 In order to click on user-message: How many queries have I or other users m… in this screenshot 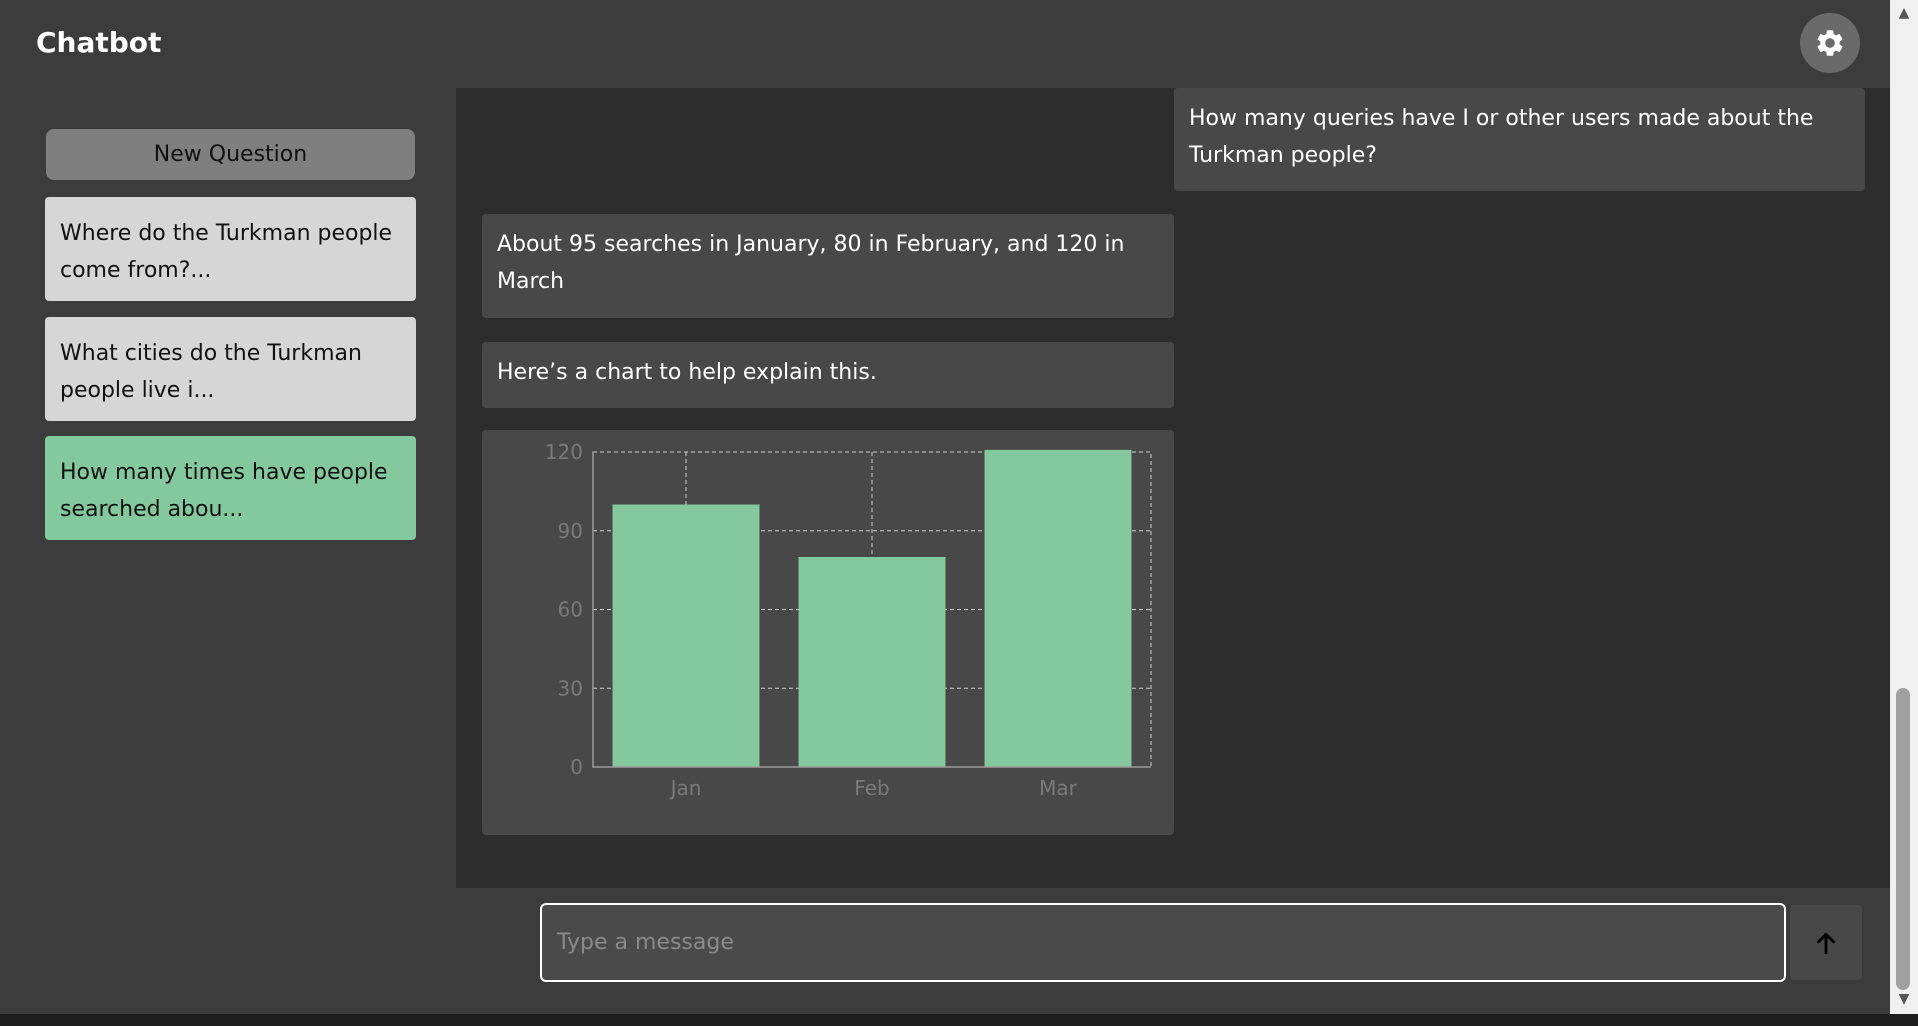, I will do `click(1519, 139)`.